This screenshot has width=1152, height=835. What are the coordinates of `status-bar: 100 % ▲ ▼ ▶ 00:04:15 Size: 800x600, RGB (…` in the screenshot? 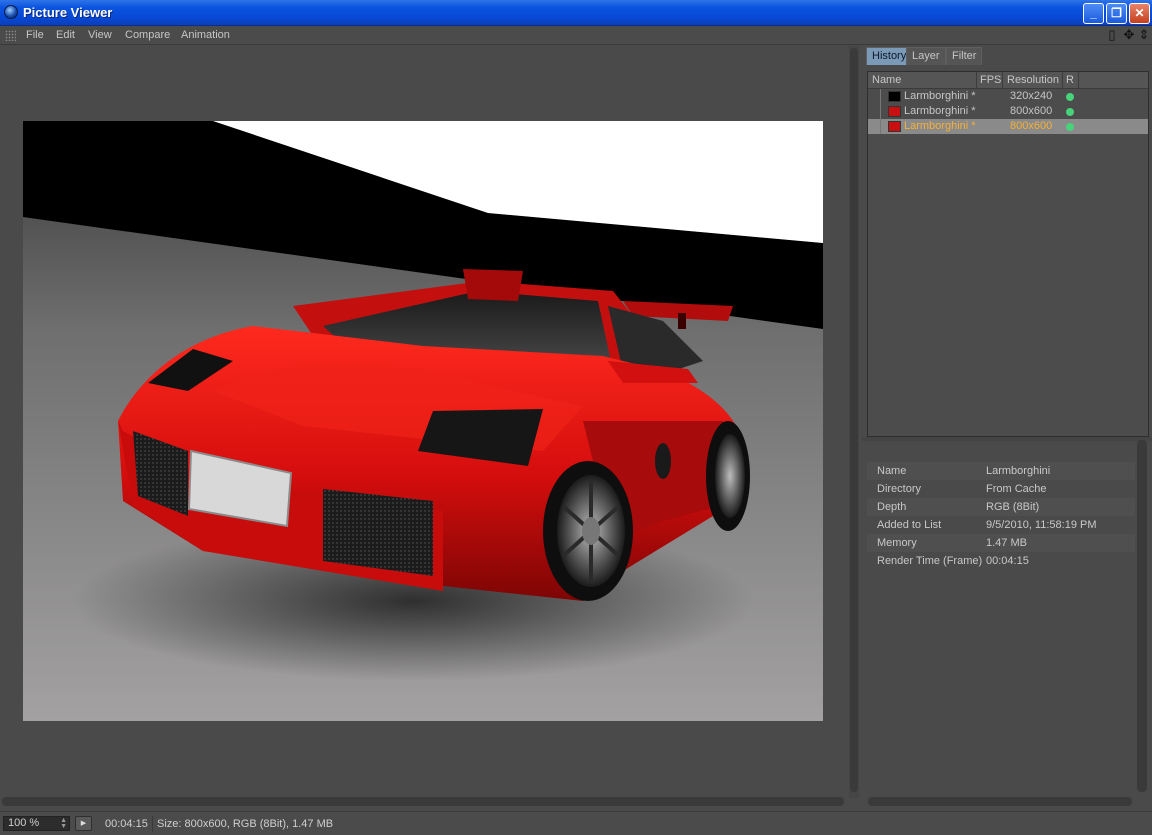 It's located at (576, 823).